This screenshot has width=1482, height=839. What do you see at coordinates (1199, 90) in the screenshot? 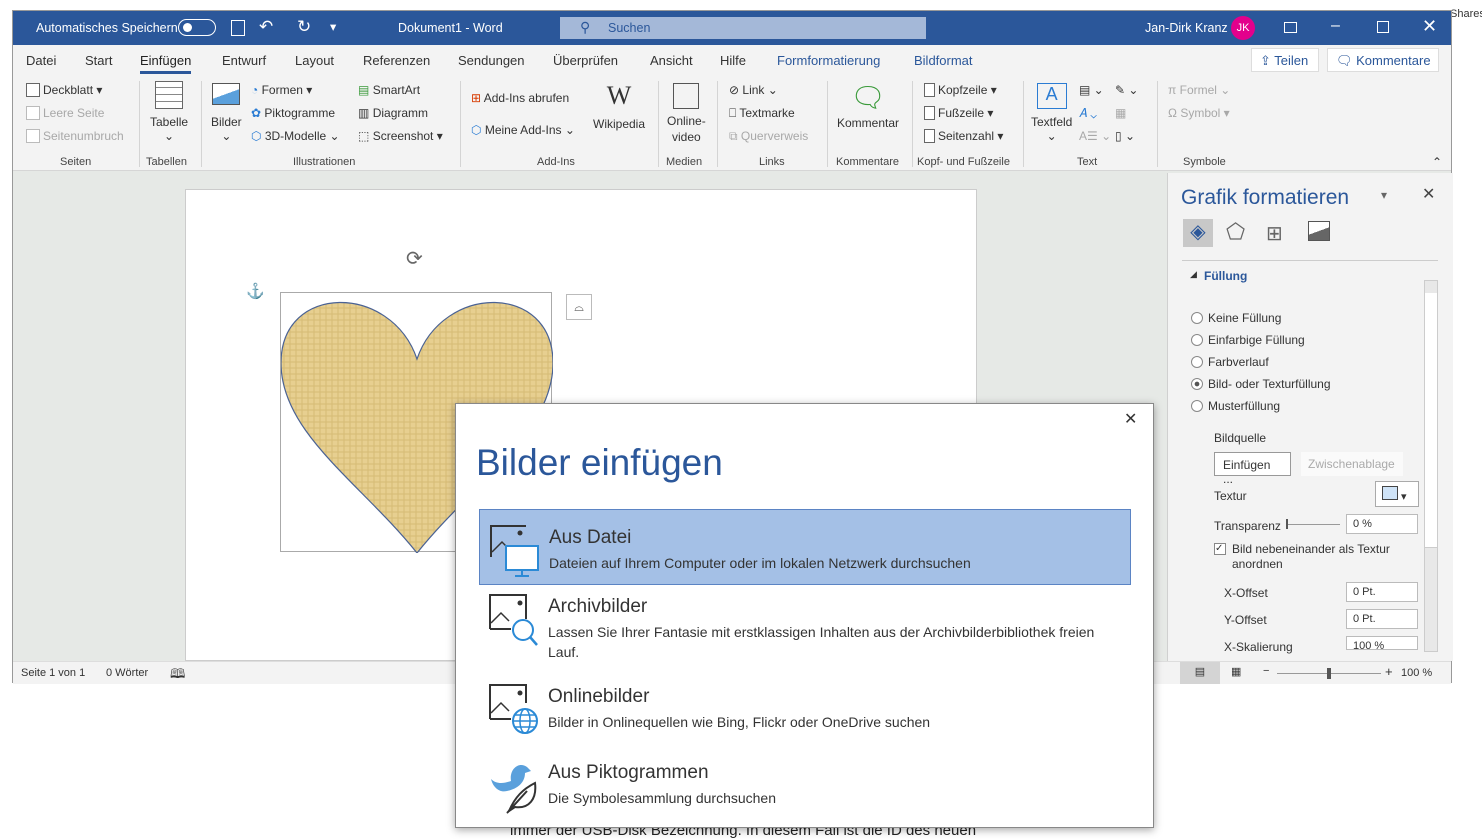
I see `formel-button: π Formel ⌄` at bounding box center [1199, 90].